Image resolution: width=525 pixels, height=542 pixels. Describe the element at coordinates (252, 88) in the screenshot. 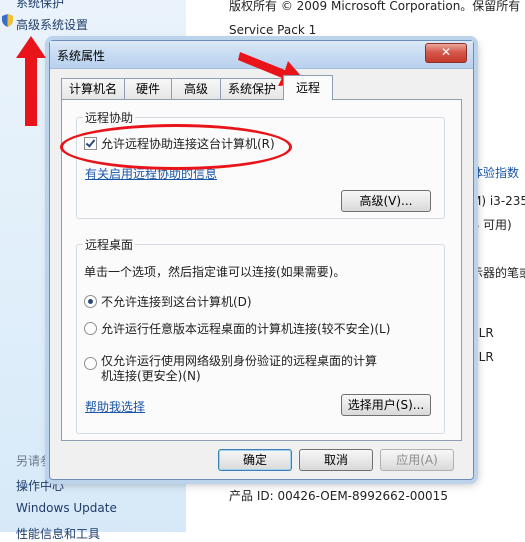

I see `tab-system-protection: 系统保护` at that location.